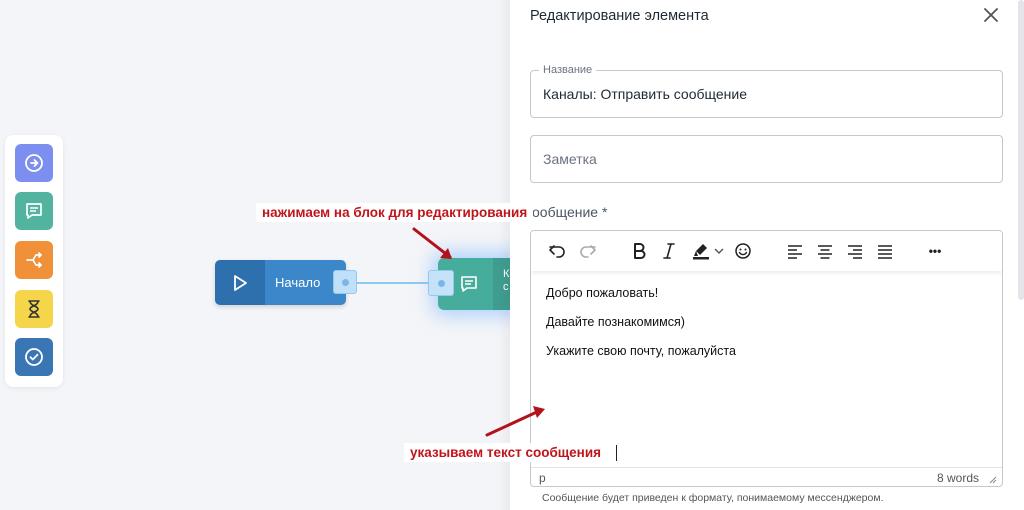 This screenshot has height=510, width=1024. I want to click on more-options-button: •••, so click(935, 251).